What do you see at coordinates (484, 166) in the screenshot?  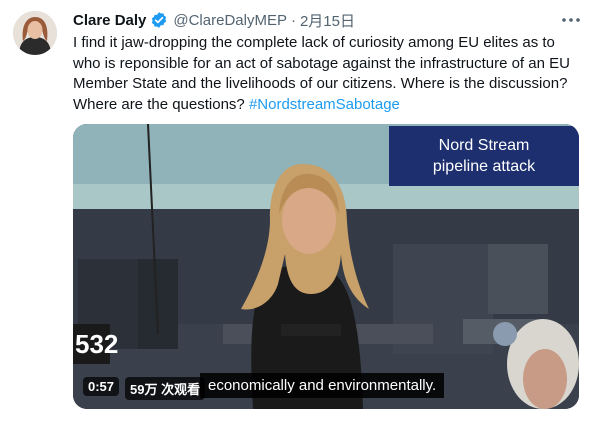 I see `overlay-line-2: pipeline attack` at bounding box center [484, 166].